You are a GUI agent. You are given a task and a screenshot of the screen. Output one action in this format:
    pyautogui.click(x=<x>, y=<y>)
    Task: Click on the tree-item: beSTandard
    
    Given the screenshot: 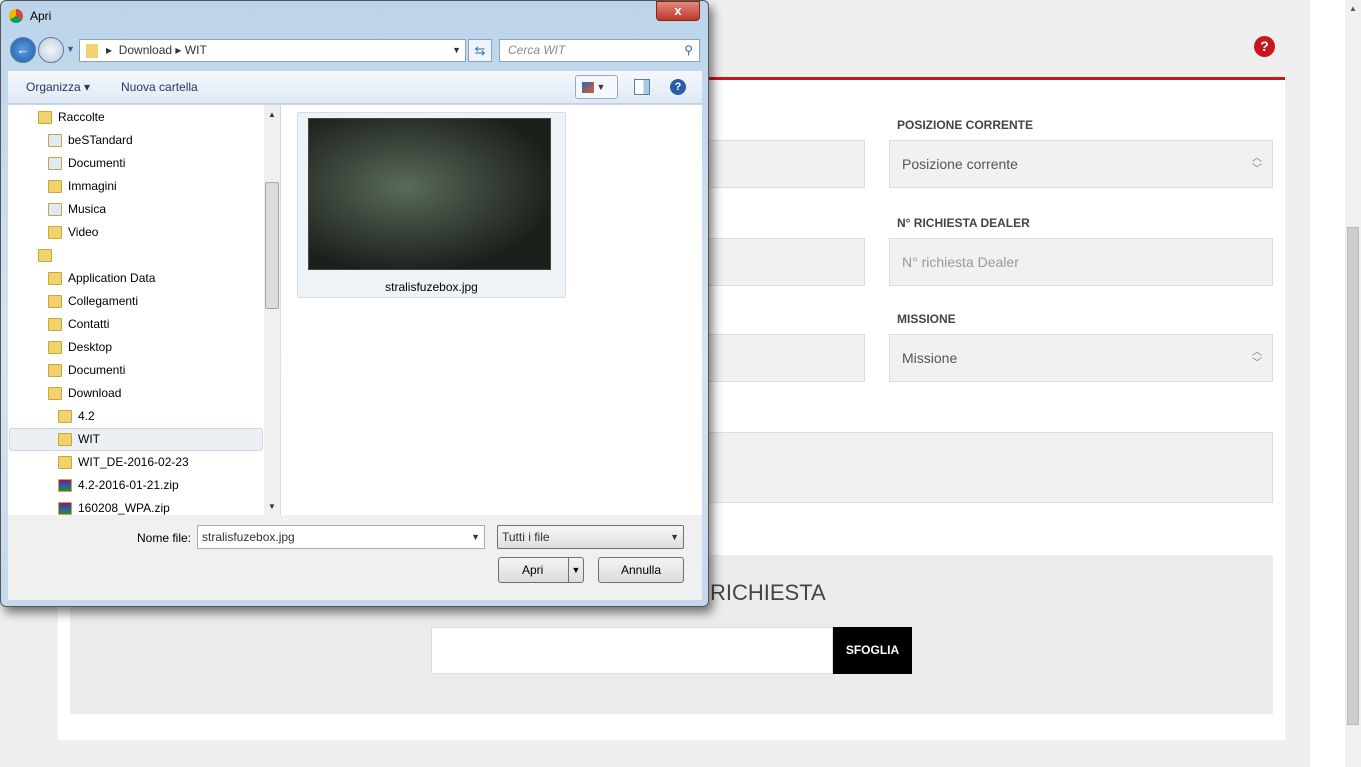 What is the action you would take?
    pyautogui.click(x=90, y=140)
    